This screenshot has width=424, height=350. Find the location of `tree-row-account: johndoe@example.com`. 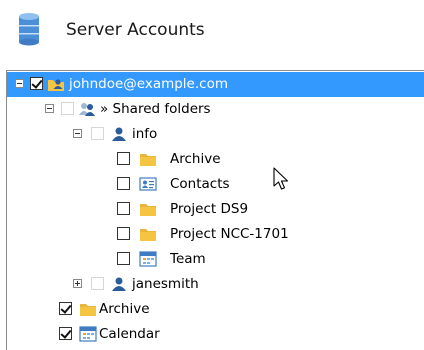

tree-row-account: johndoe@example.com is located at coordinates (215, 84).